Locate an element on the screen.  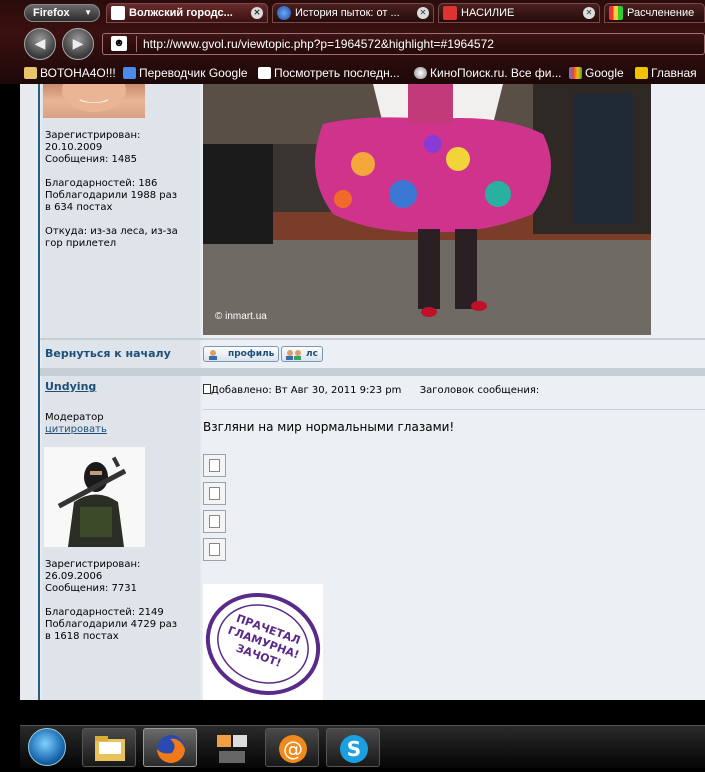
tab-title: НАСИЛИЕ is located at coordinates (488, 13).